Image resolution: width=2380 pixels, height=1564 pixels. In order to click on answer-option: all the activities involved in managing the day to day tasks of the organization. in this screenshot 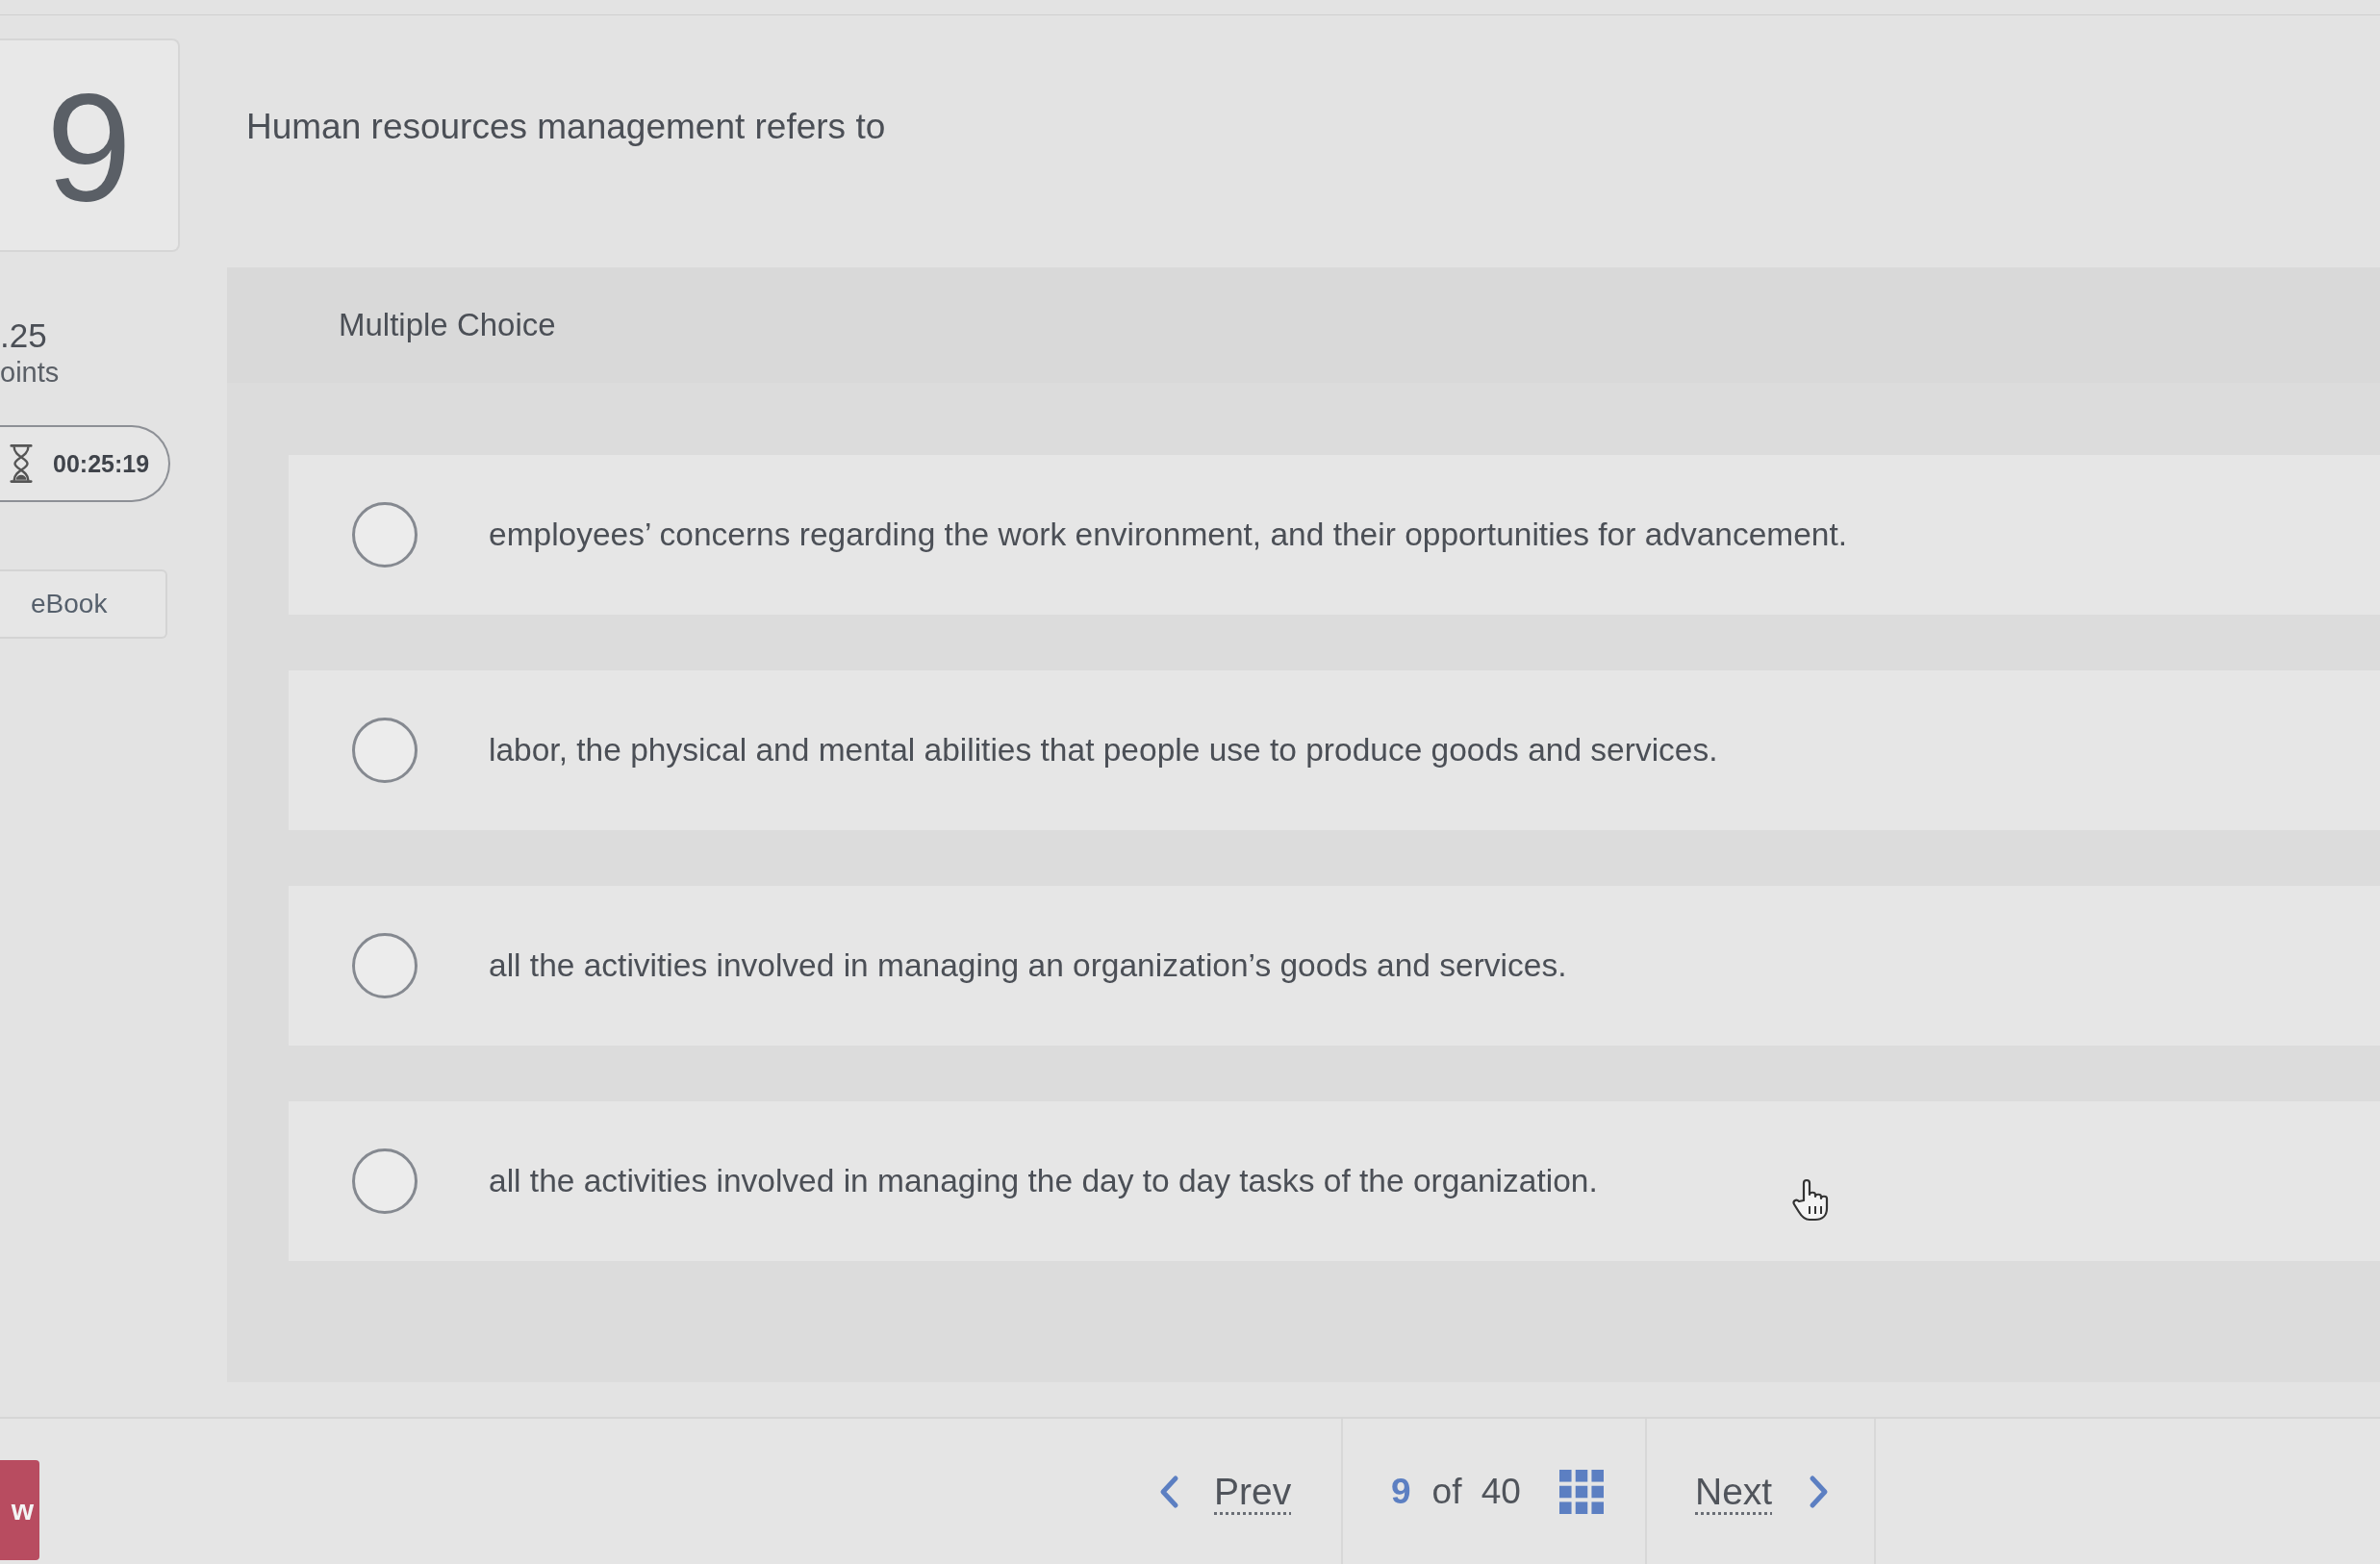, I will do `click(1335, 1181)`.